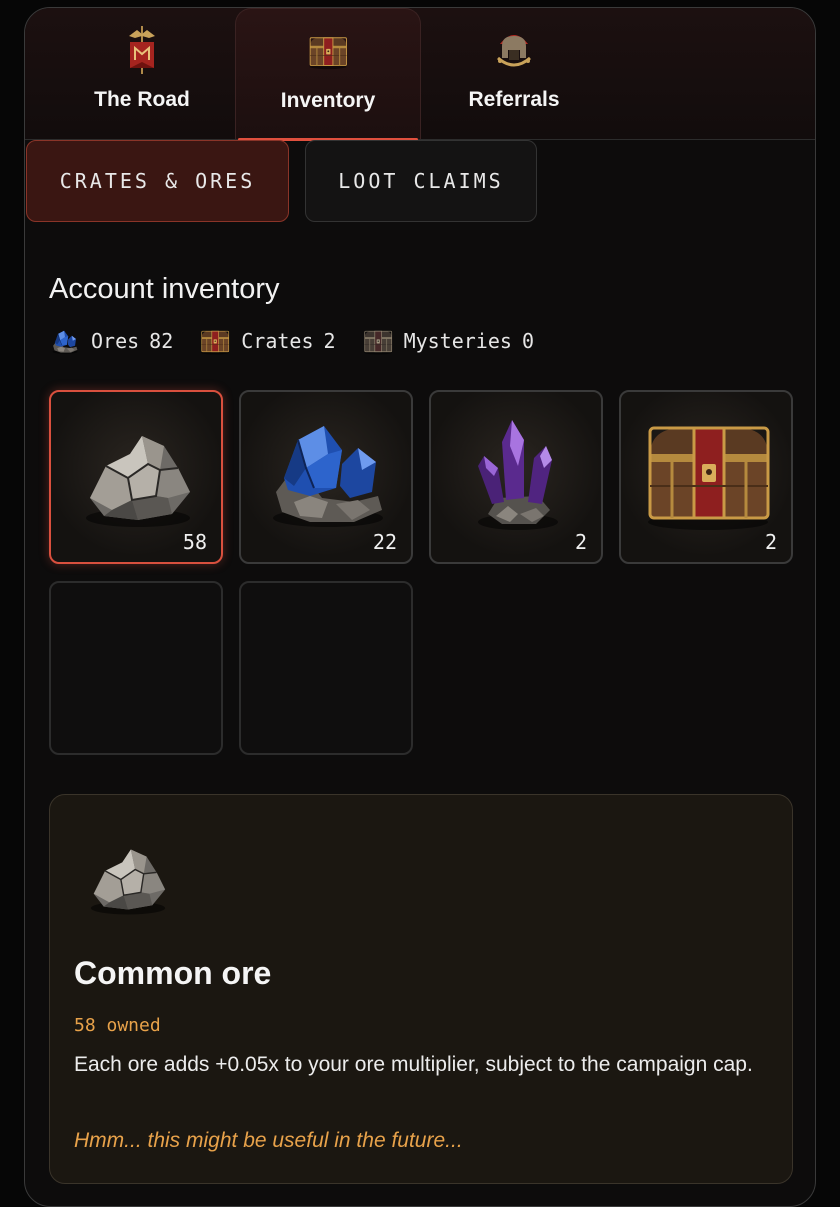 The image size is (840, 1207). I want to click on tab-referrals: Referrals, so click(514, 73).